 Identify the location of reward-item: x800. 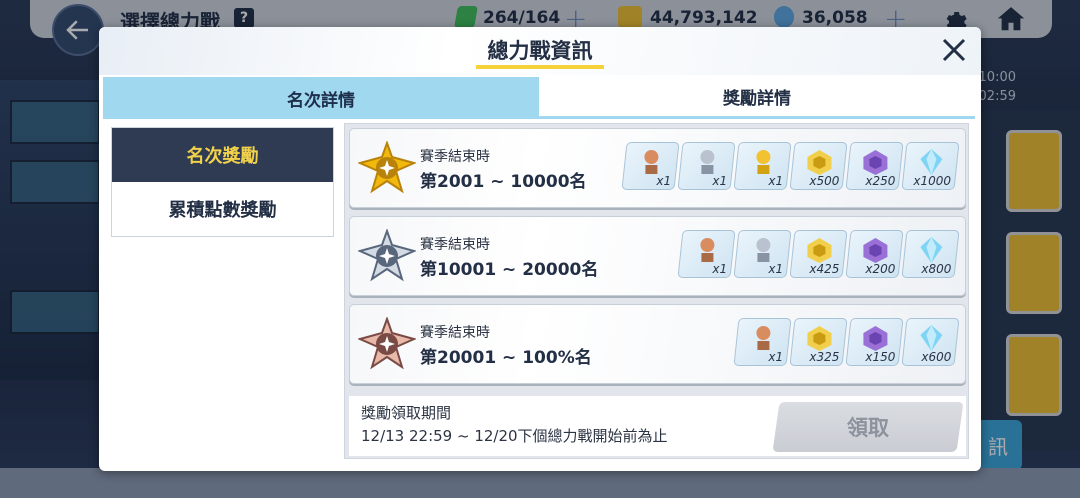
(930, 254).